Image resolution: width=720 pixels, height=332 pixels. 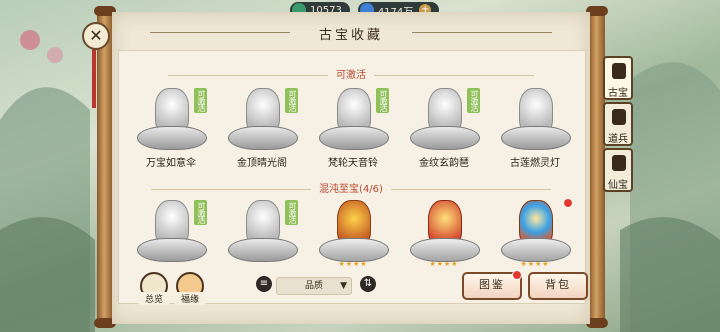 I want to click on section-heading-chaos: 混沌至宝(4/6), so click(x=351, y=187).